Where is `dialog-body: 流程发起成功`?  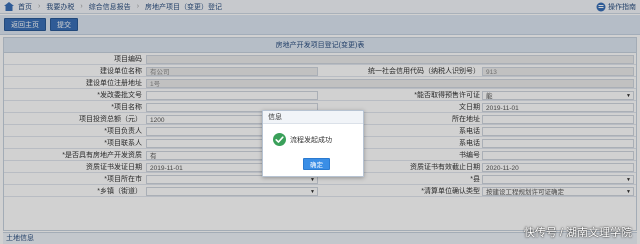
dialog-body: 流程发起成功 is located at coordinates (302, 139).